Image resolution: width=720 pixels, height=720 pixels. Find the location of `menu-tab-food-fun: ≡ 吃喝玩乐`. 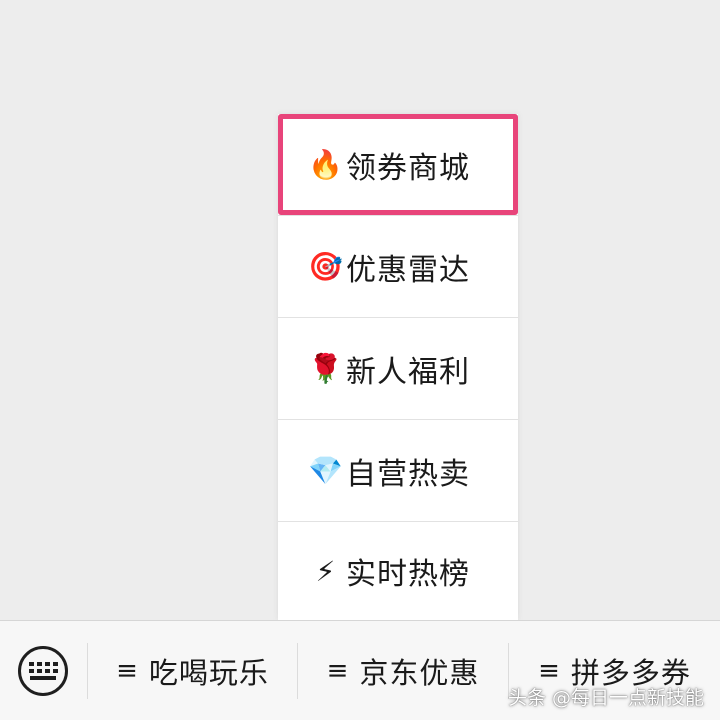

menu-tab-food-fun: ≡ 吃喝玩乐 is located at coordinates (192, 670).